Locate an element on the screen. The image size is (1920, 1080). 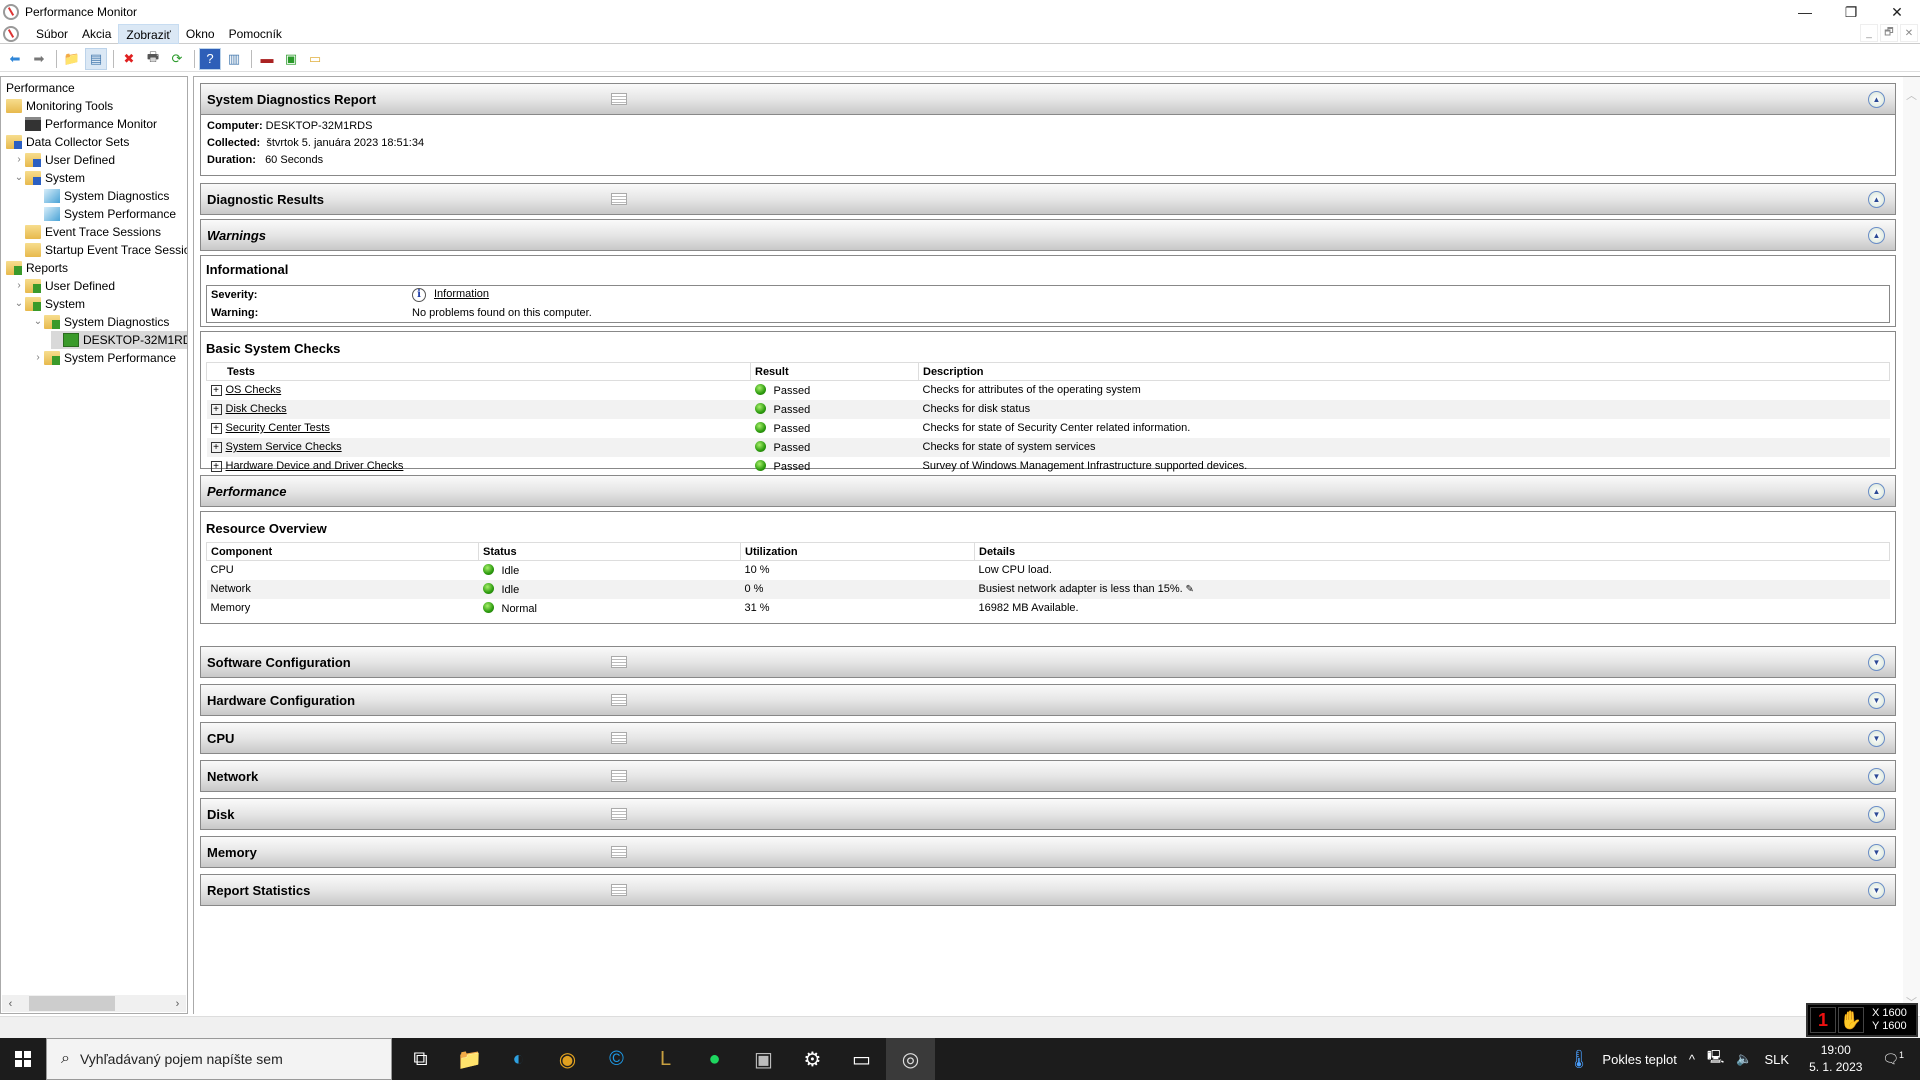
section-report-statistics: Report Statistics ▼ is located at coordinates (1048, 890).